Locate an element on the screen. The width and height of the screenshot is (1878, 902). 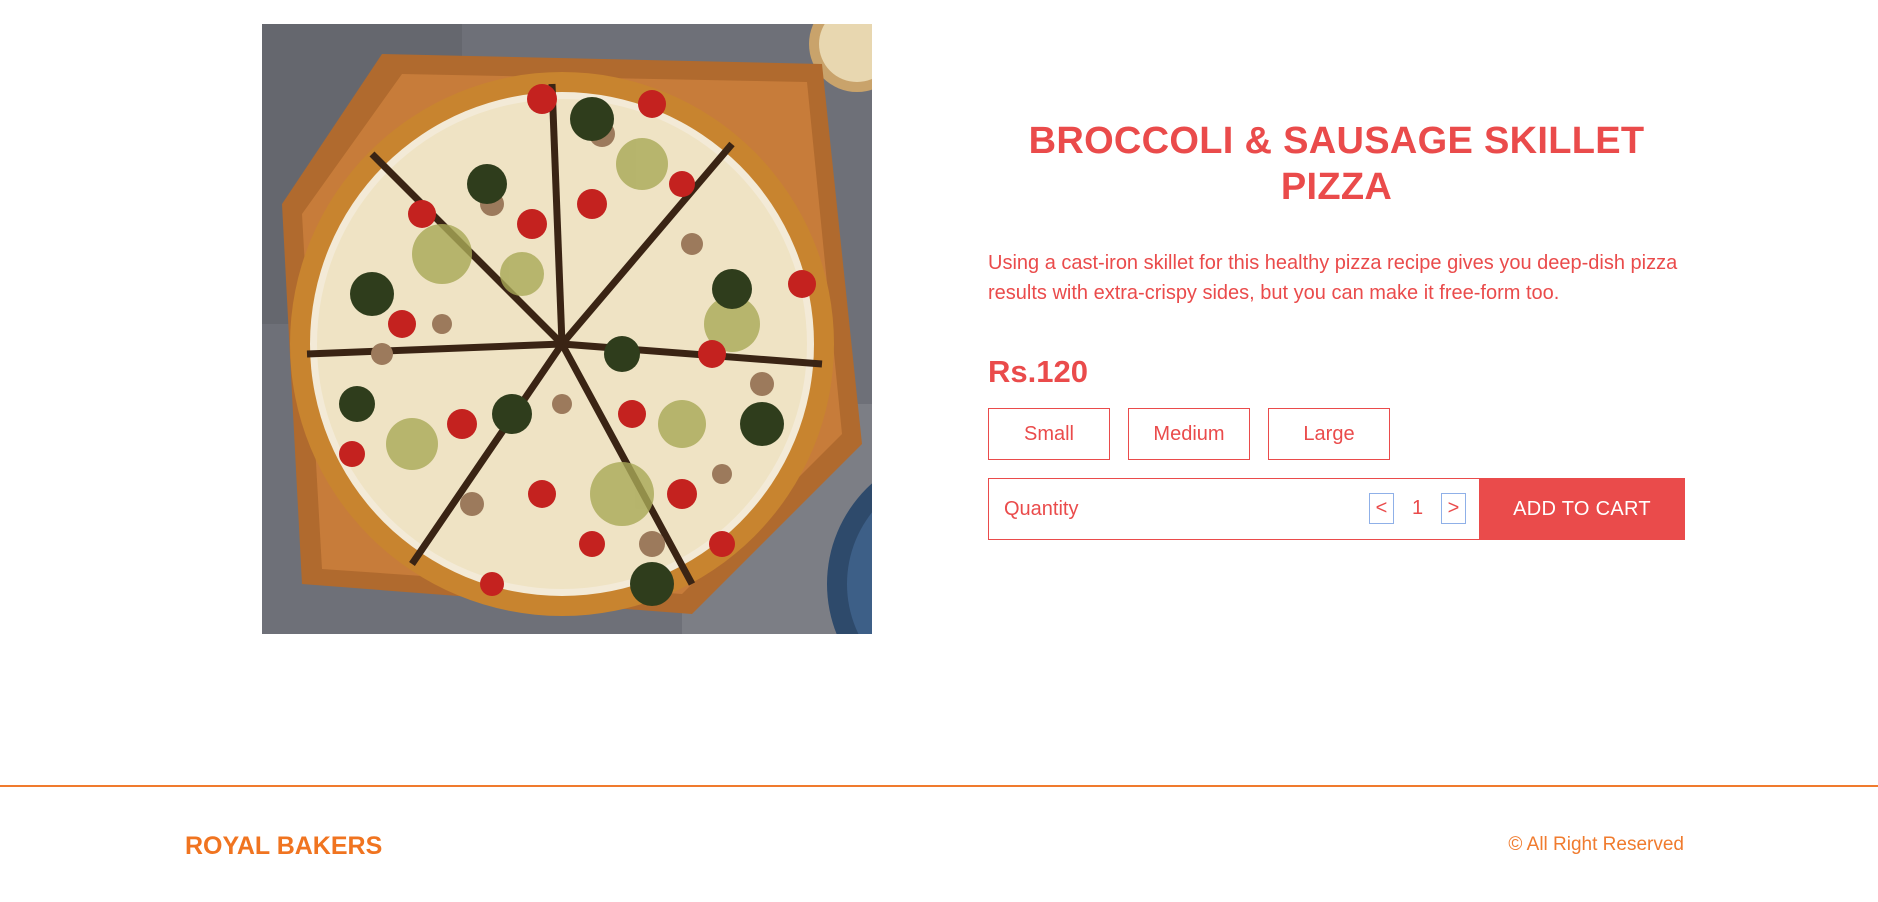
quantity-label: Quantity is located at coordinates (1041, 508).